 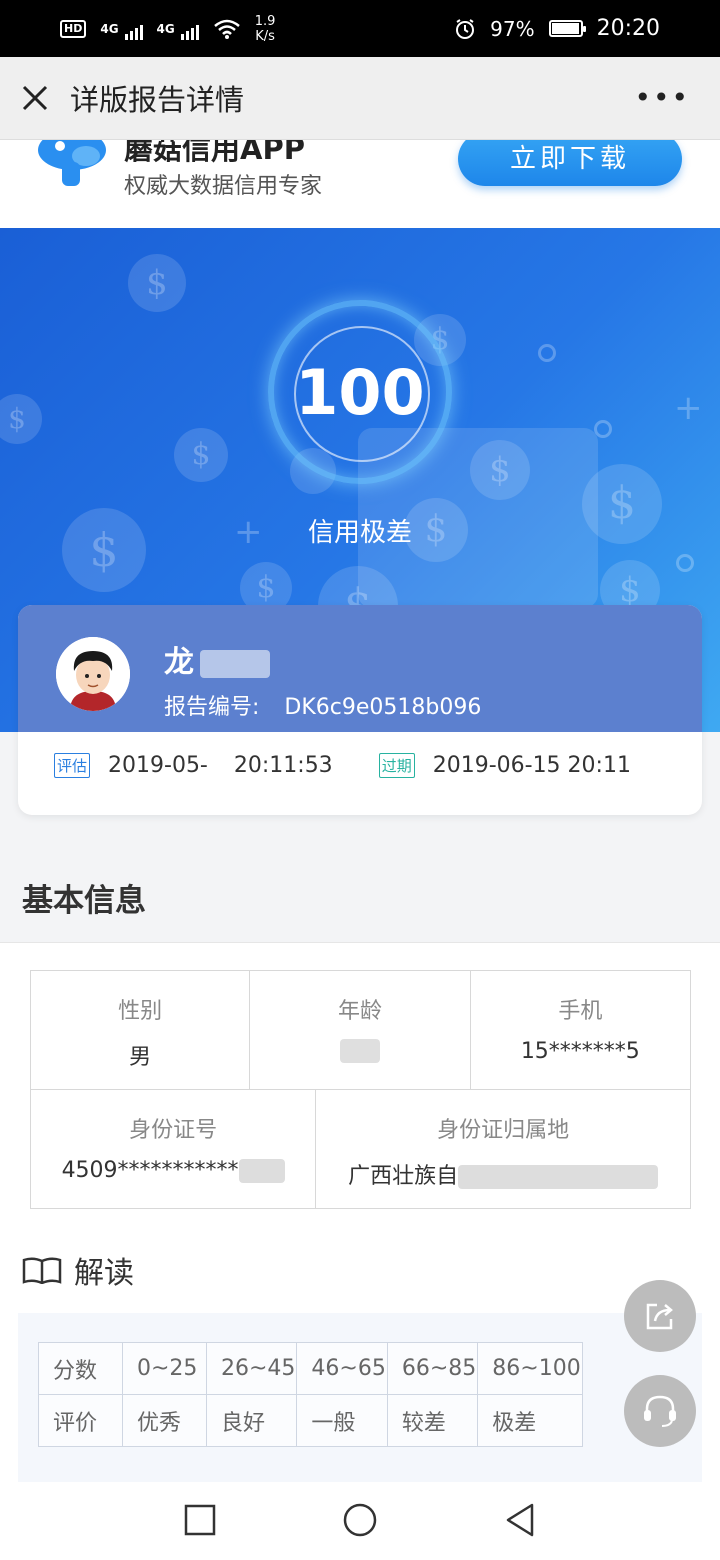 What do you see at coordinates (140, 1030) in the screenshot?
I see `gender-cell: 性别 男` at bounding box center [140, 1030].